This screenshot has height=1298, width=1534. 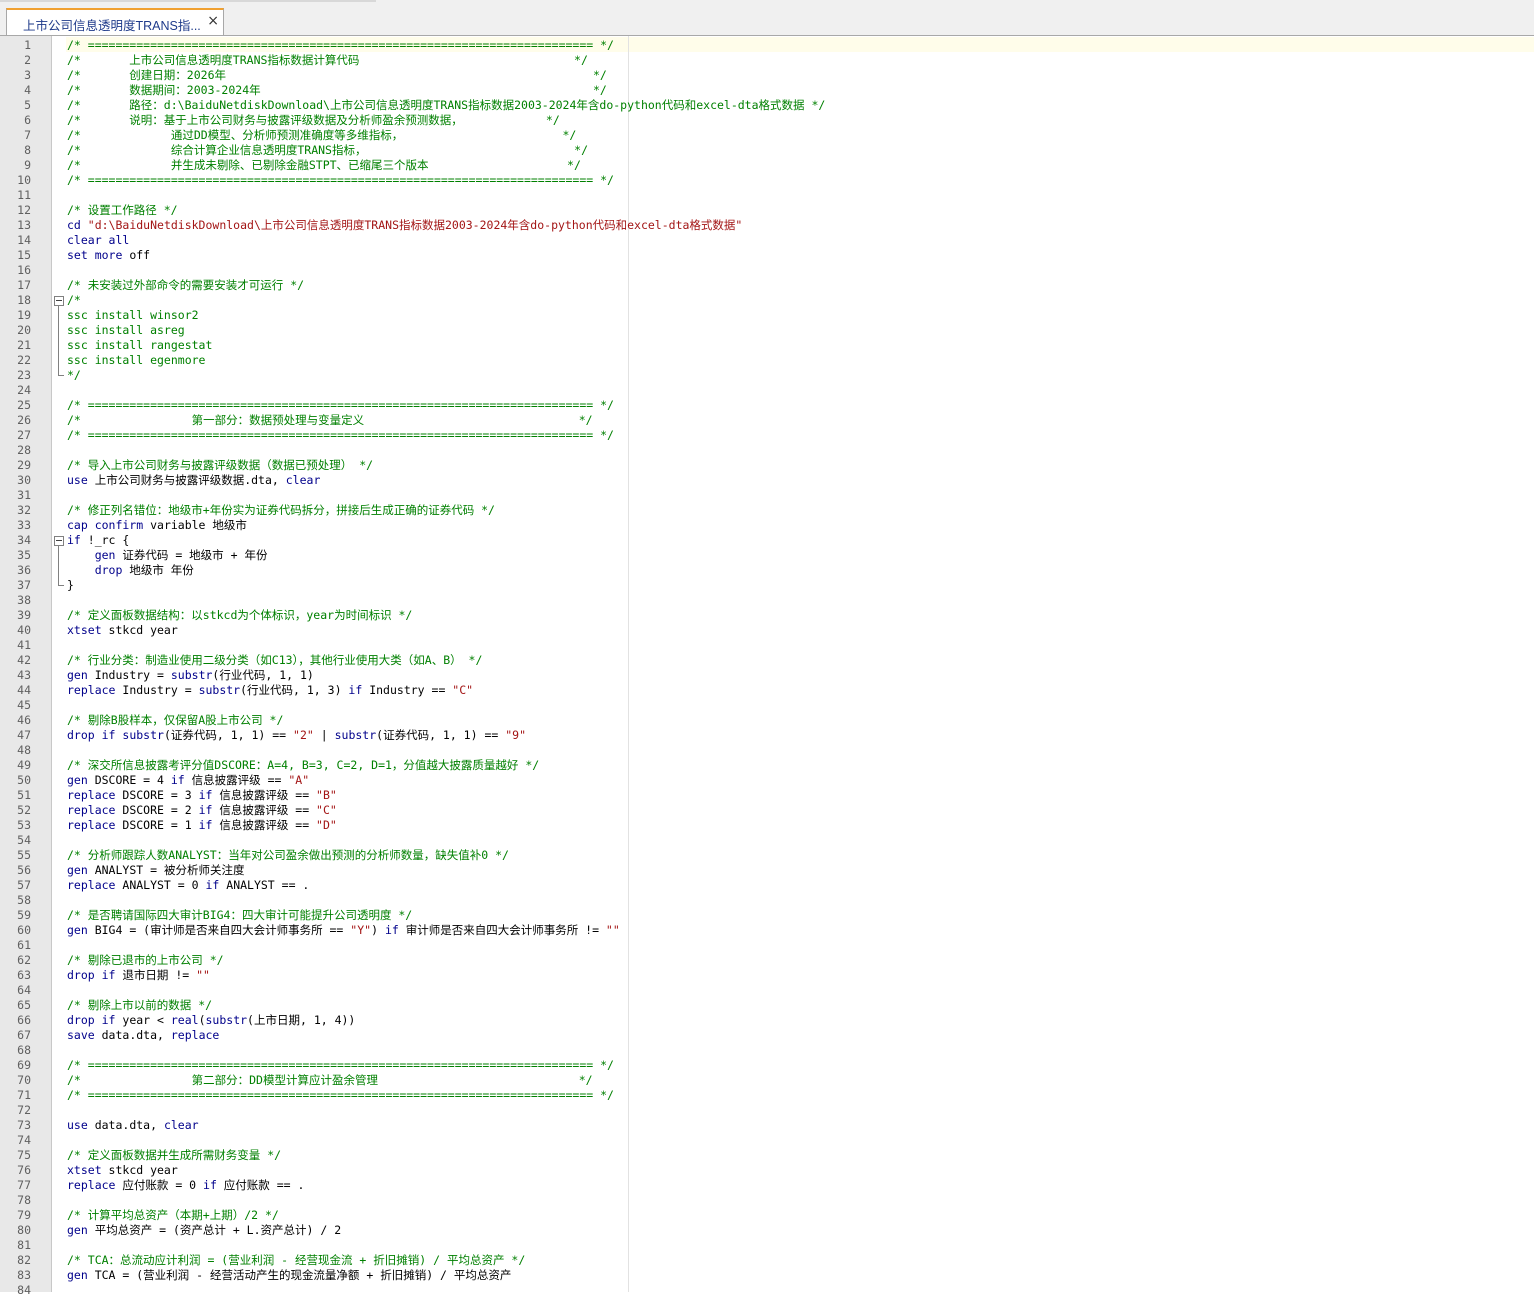 I want to click on code-line: 77 replace 应付账款 = 0 if 应付账款 == ., so click(x=767, y=1185).